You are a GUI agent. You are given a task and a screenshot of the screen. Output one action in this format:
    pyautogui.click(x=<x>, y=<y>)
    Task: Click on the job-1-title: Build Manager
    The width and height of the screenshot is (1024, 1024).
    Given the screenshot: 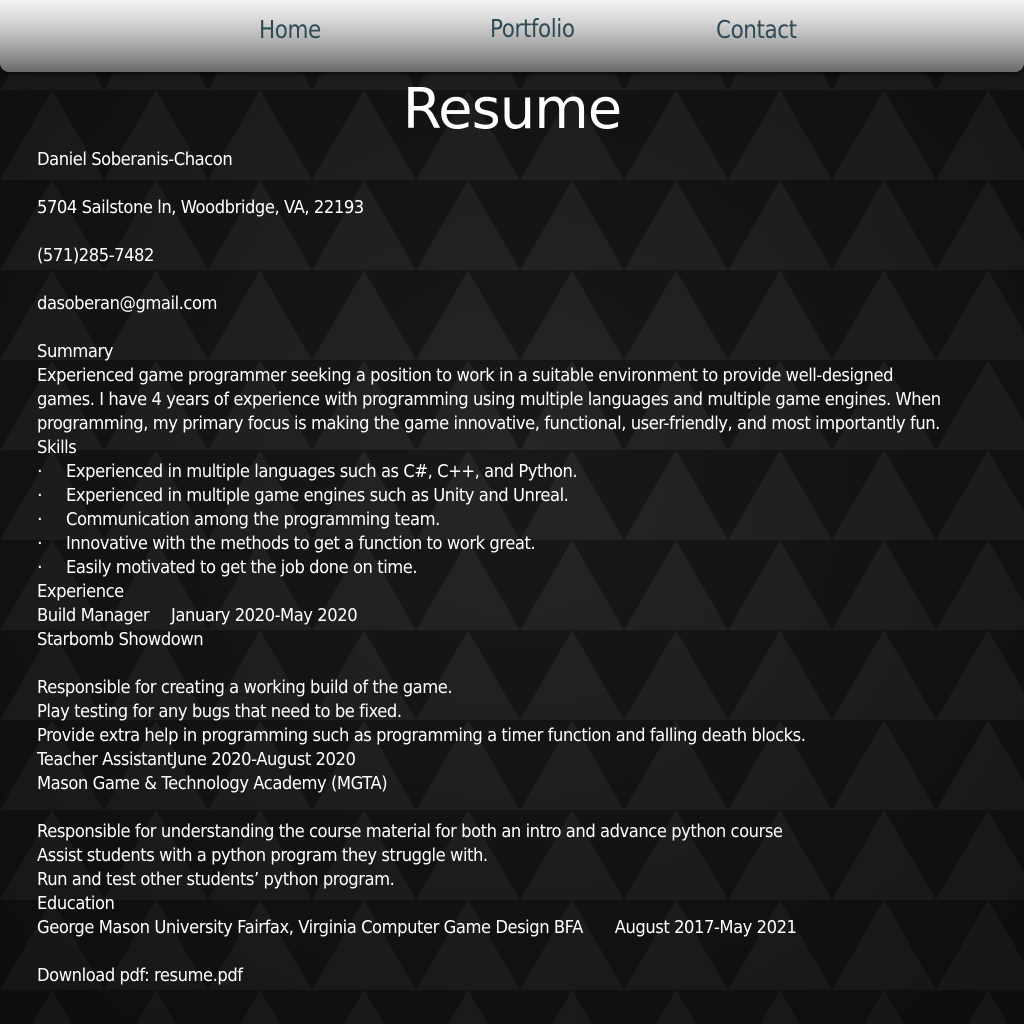 What is the action you would take?
    pyautogui.click(x=93, y=615)
    